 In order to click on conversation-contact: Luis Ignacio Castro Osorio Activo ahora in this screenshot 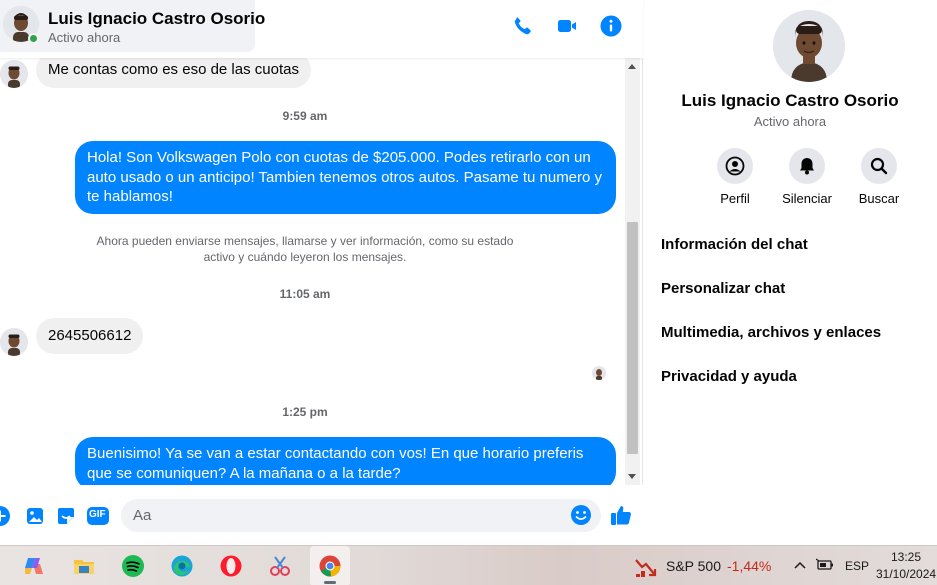, I will do `click(132, 26)`.